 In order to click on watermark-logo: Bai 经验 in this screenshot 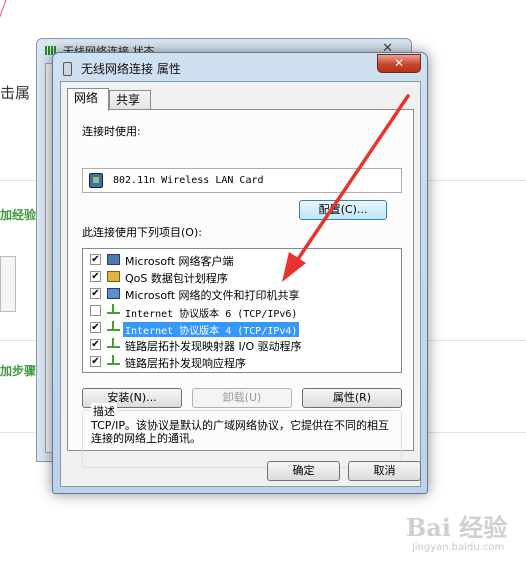, I will do `click(457, 527)`.